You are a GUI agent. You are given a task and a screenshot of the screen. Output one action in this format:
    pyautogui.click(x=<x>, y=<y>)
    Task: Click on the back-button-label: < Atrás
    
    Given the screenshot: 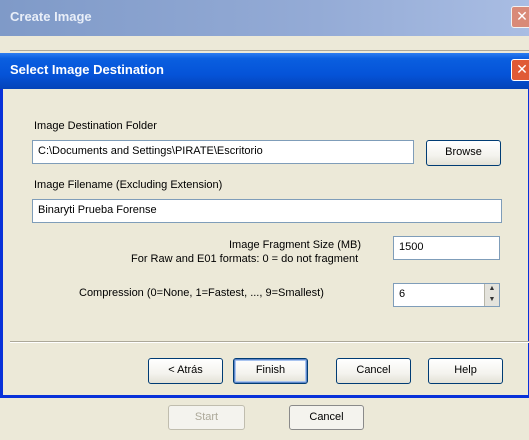 What is the action you would take?
    pyautogui.click(x=185, y=370)
    